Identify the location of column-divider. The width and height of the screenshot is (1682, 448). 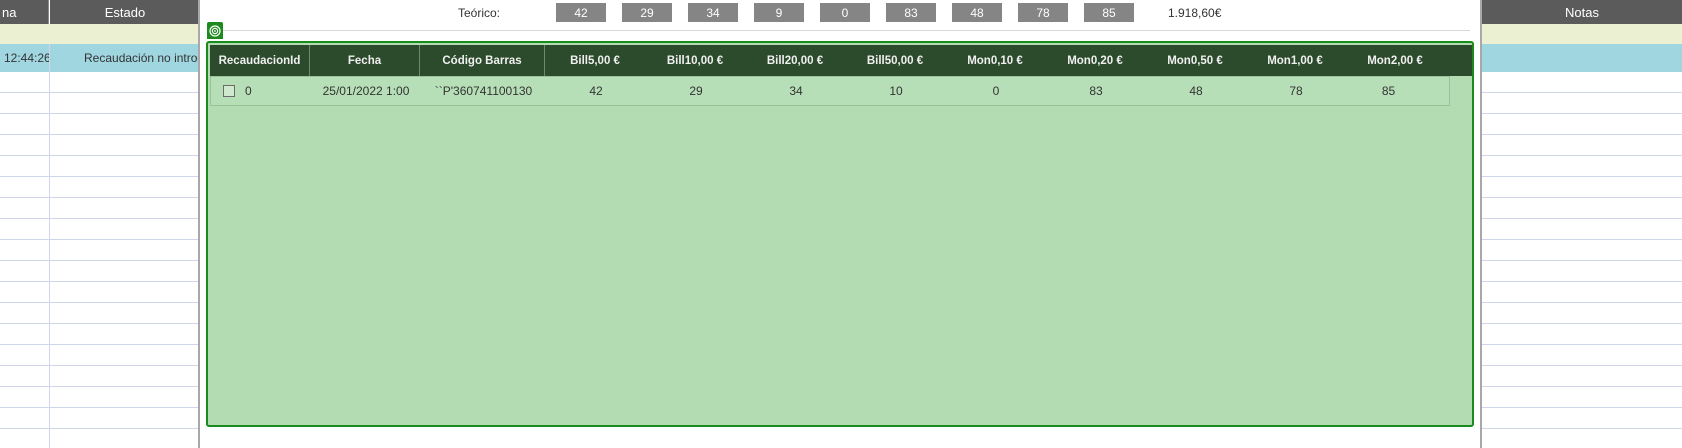
(49, 246).